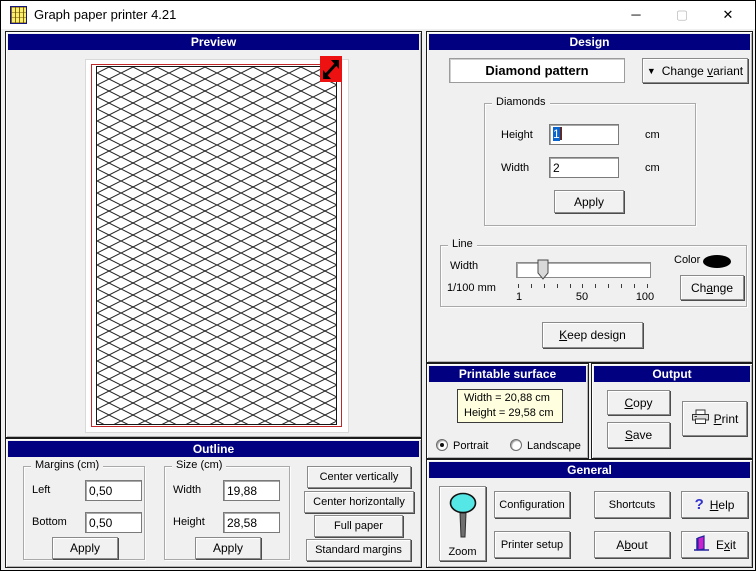 The image size is (756, 571). I want to click on width-unit: cm, so click(652, 168).